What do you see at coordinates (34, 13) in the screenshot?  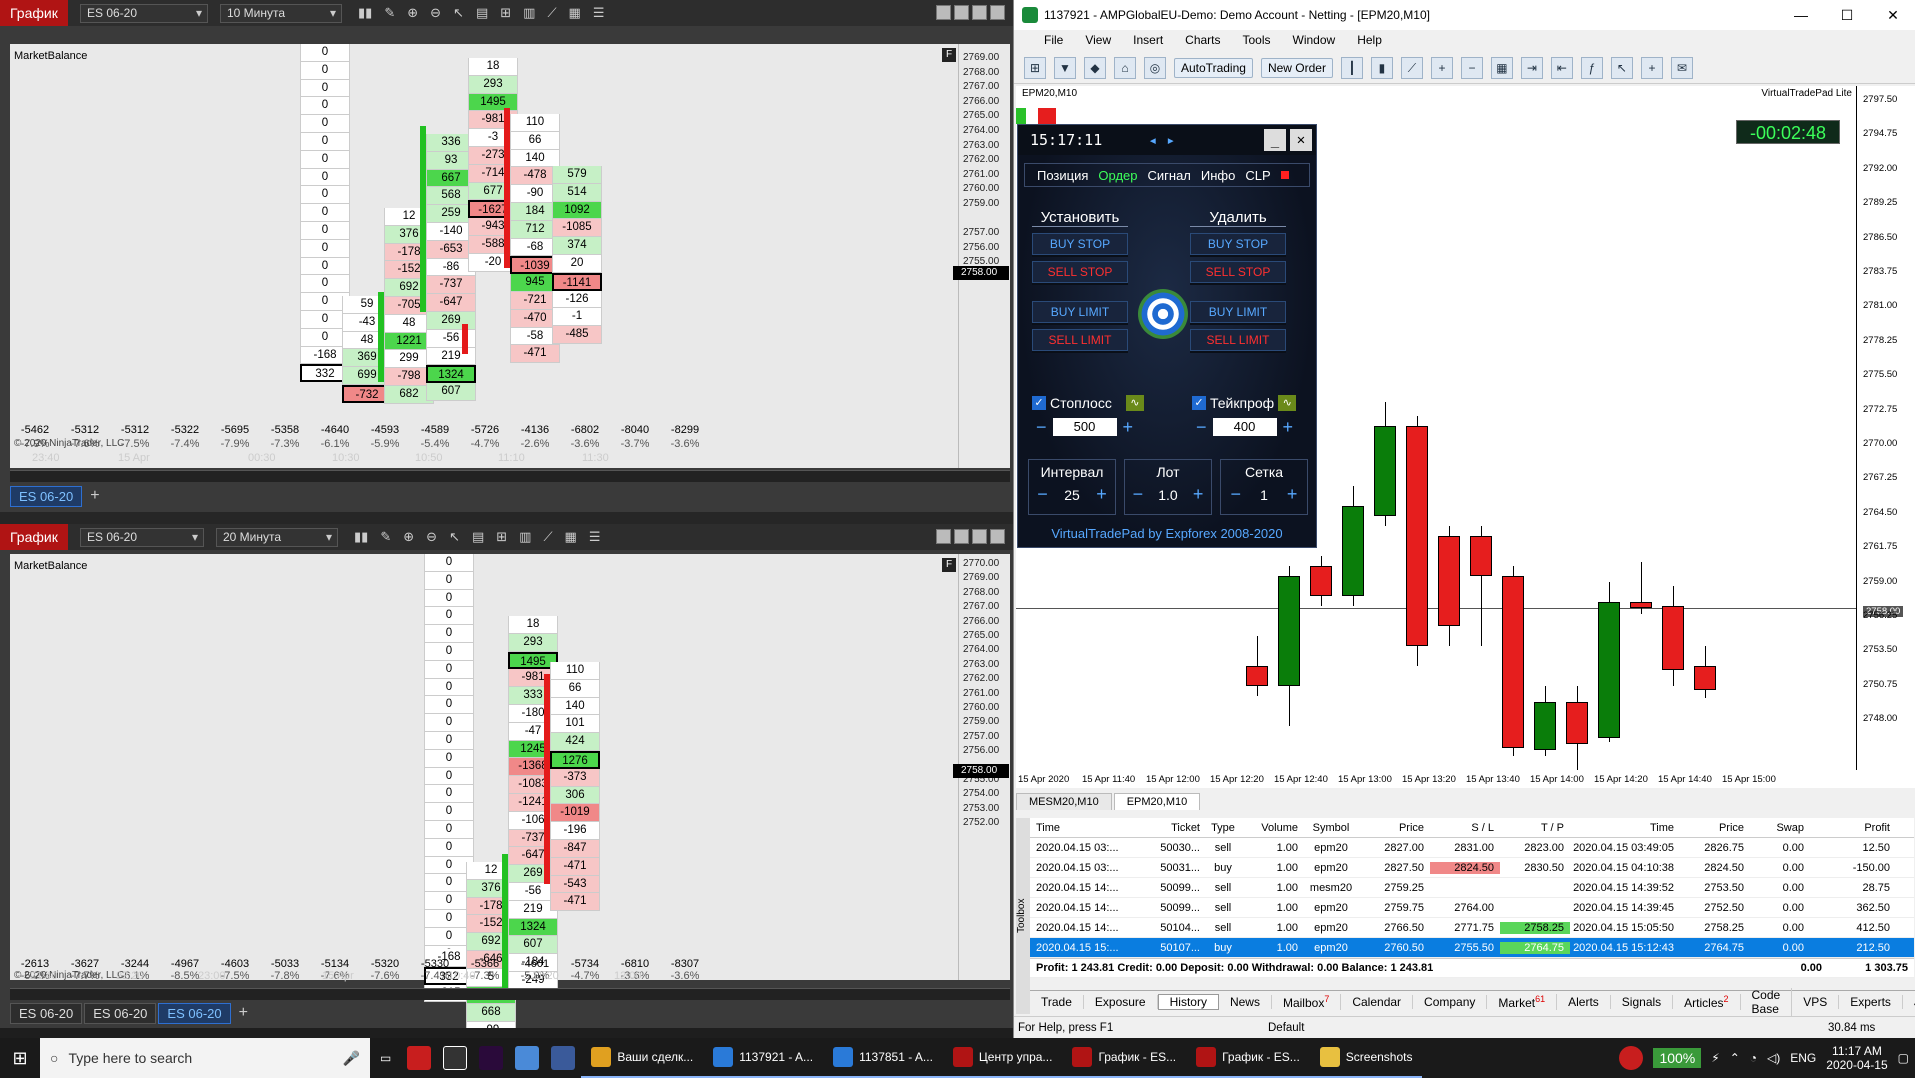 I see `nt-window-title: График` at bounding box center [34, 13].